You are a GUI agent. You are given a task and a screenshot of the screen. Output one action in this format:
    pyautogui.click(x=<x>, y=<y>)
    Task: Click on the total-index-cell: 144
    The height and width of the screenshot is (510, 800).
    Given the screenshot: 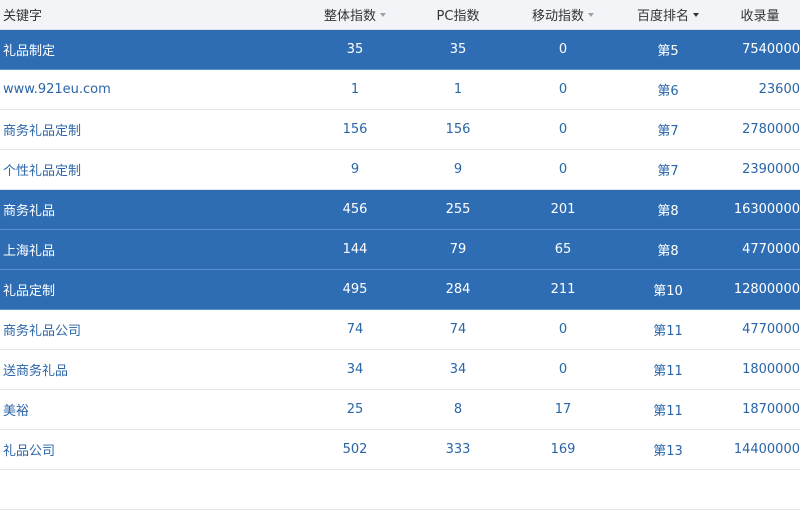 What is the action you would take?
    pyautogui.click(x=355, y=249)
    